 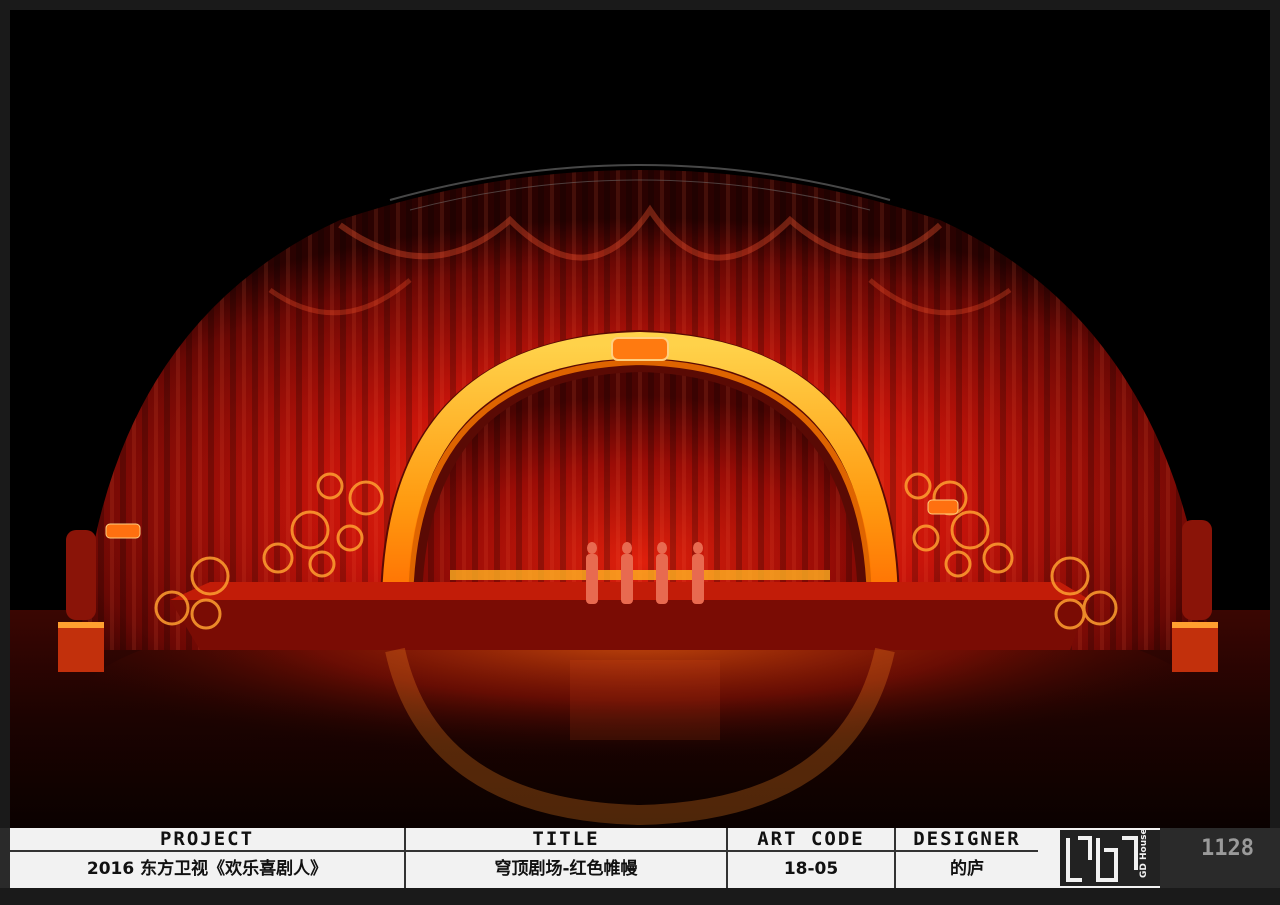 What do you see at coordinates (812, 858) in the screenshot?
I see `art-code-cell: ART CODE 18-05` at bounding box center [812, 858].